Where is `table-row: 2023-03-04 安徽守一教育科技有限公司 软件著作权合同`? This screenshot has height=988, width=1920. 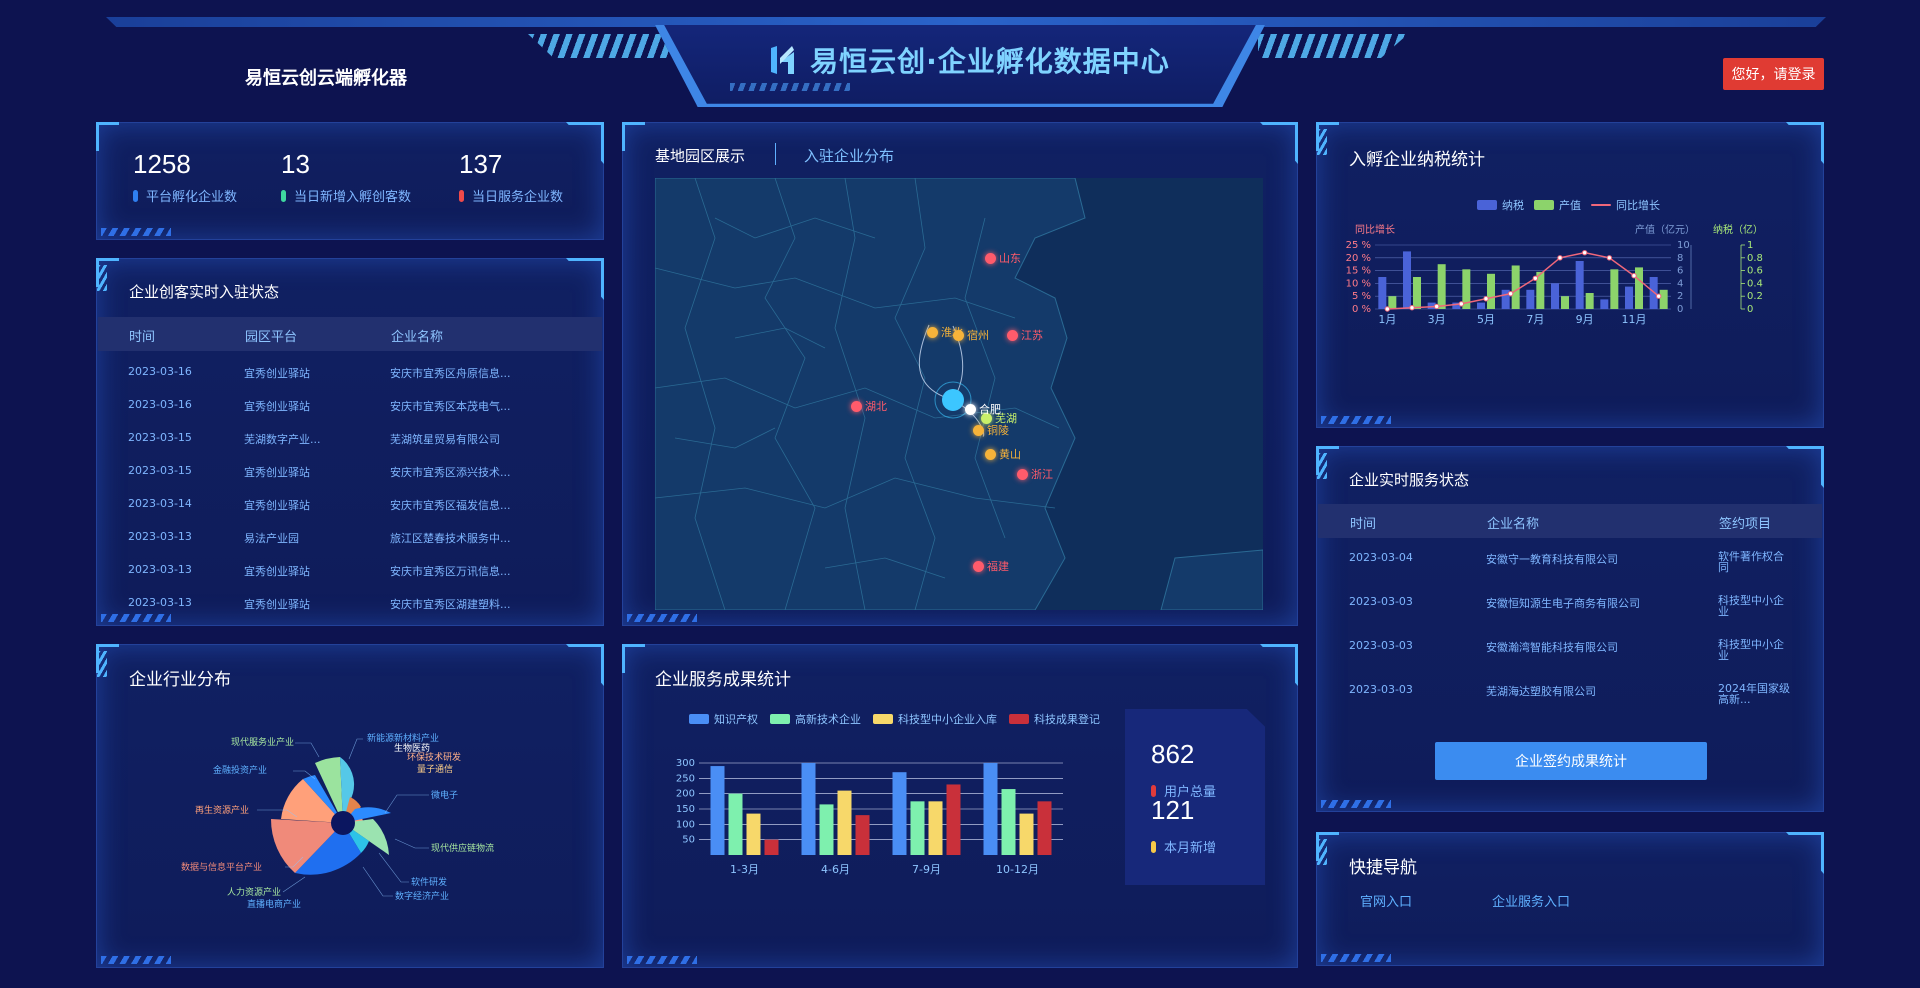 table-row: 2023-03-04 安徽守一教育科技有限公司 软件著作权合同 is located at coordinates (1570, 561).